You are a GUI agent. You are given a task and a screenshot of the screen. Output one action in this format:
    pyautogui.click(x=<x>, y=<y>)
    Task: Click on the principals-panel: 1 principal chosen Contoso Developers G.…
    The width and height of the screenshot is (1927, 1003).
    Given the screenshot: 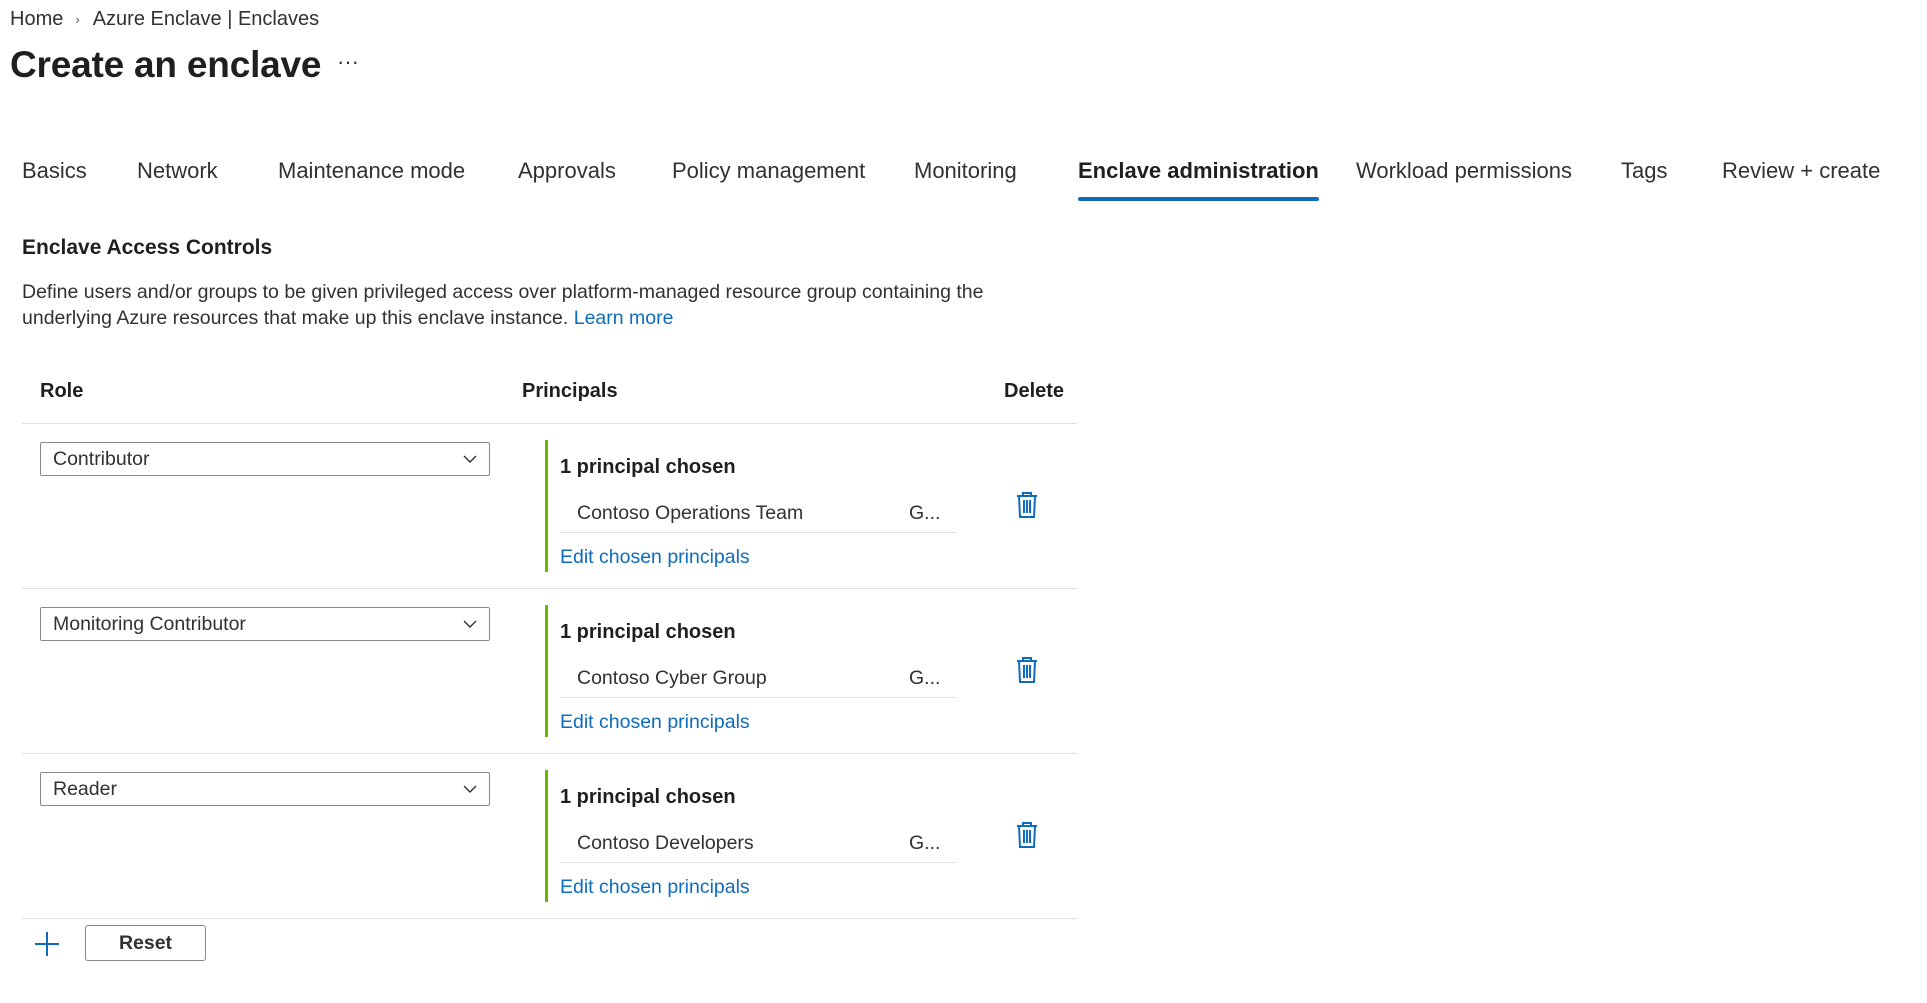 What is the action you would take?
    pyautogui.click(x=756, y=836)
    